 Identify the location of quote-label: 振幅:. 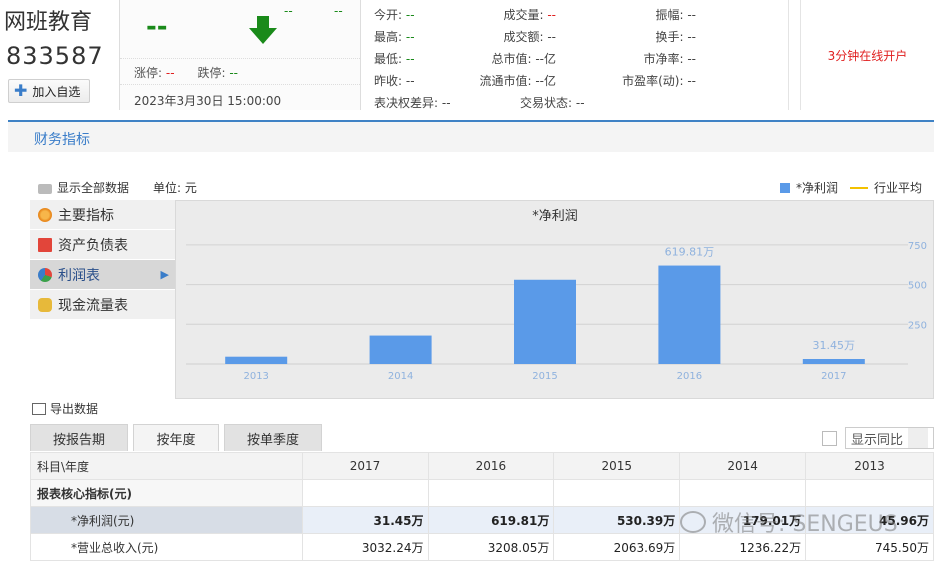
(669, 15).